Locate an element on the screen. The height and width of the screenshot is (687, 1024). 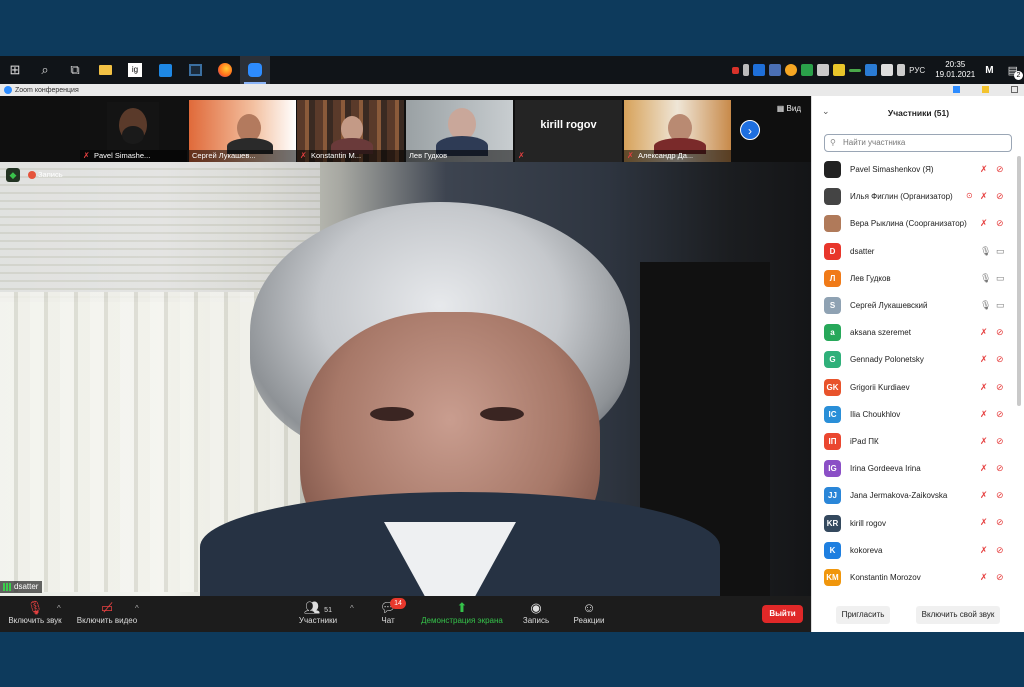
next-page-button: › is located at coordinates (750, 130).